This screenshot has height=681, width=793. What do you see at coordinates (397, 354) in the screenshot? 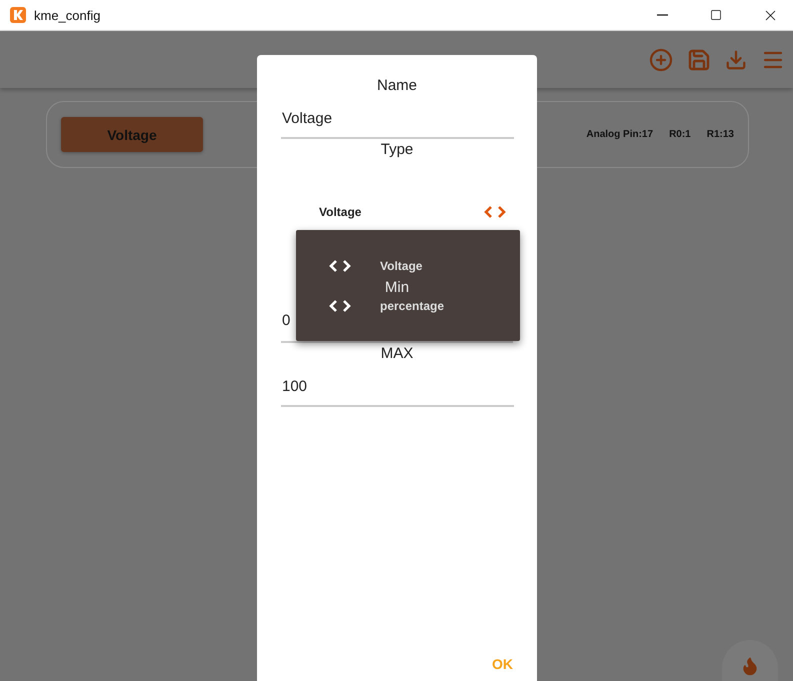
I see `field-label: MAX` at bounding box center [397, 354].